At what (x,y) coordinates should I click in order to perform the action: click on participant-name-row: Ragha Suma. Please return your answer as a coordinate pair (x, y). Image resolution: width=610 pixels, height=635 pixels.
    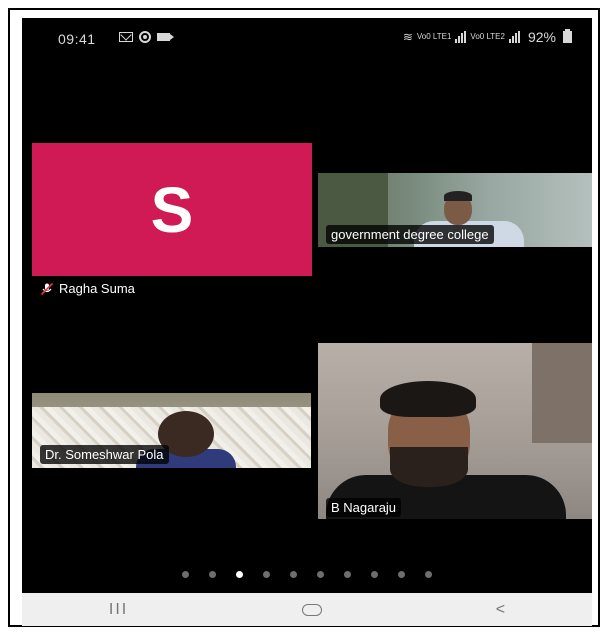
    Looking at the image, I should click on (87, 288).